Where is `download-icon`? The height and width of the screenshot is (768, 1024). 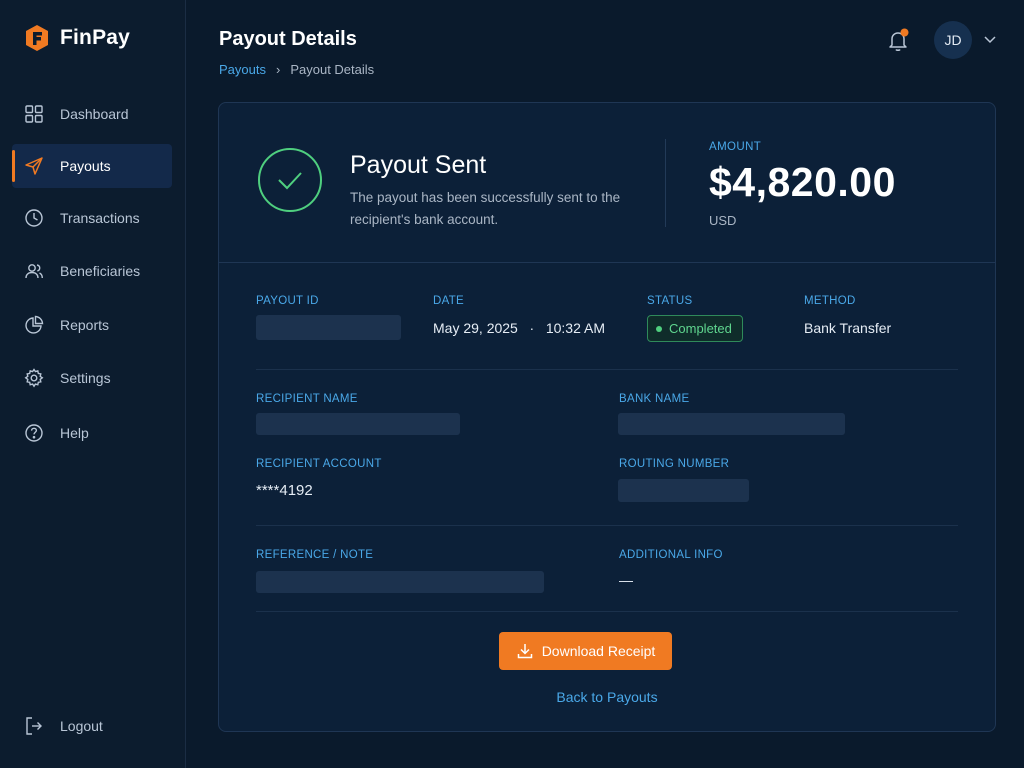
download-icon is located at coordinates (524, 651).